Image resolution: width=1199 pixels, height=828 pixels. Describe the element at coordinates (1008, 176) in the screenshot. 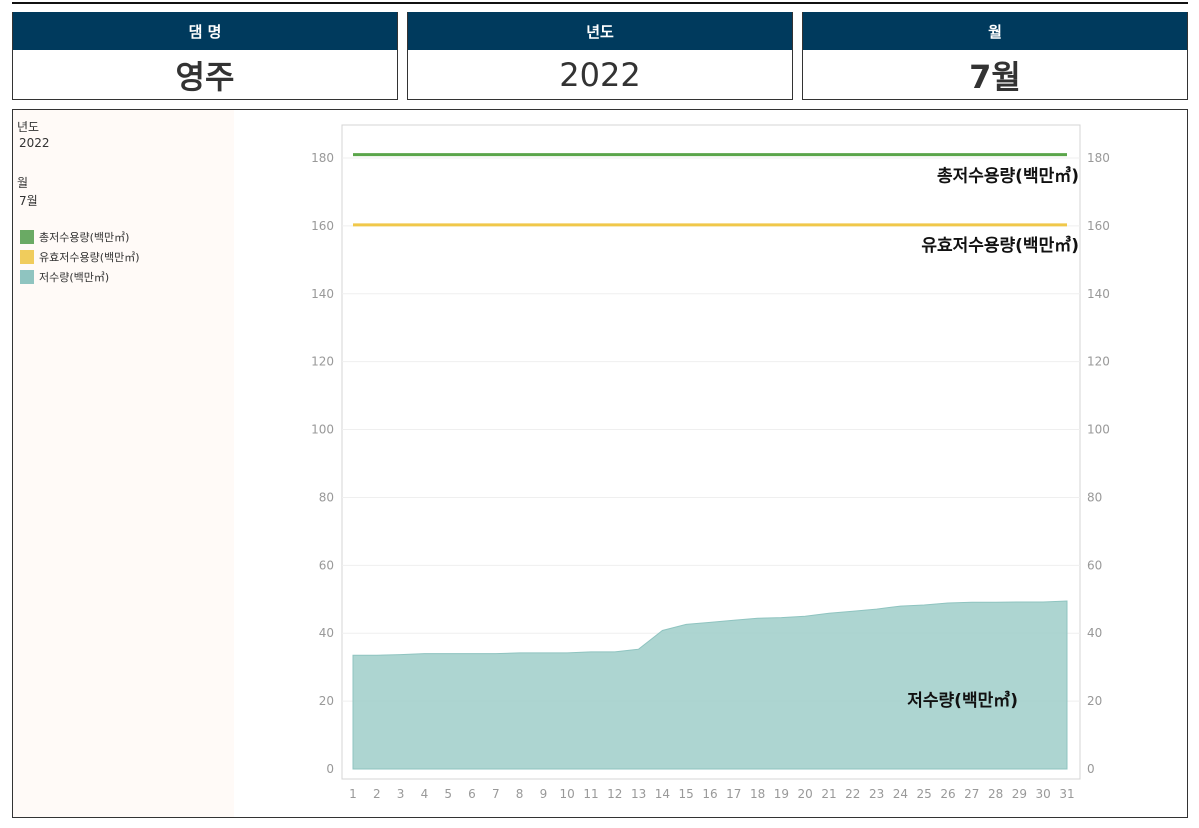

I see `series-label-total-capacity: 총저수용량(백만㎥)` at that location.